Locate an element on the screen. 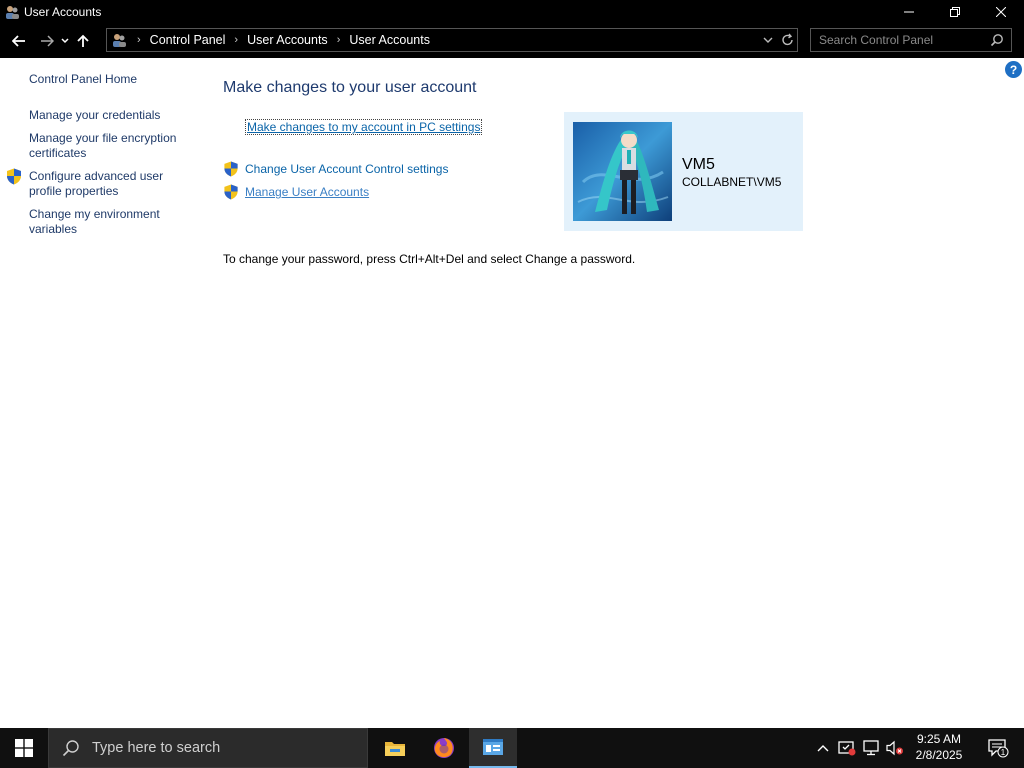  taskbar-clock: 9:25 AM 2/8/2025 is located at coordinates (939, 747).